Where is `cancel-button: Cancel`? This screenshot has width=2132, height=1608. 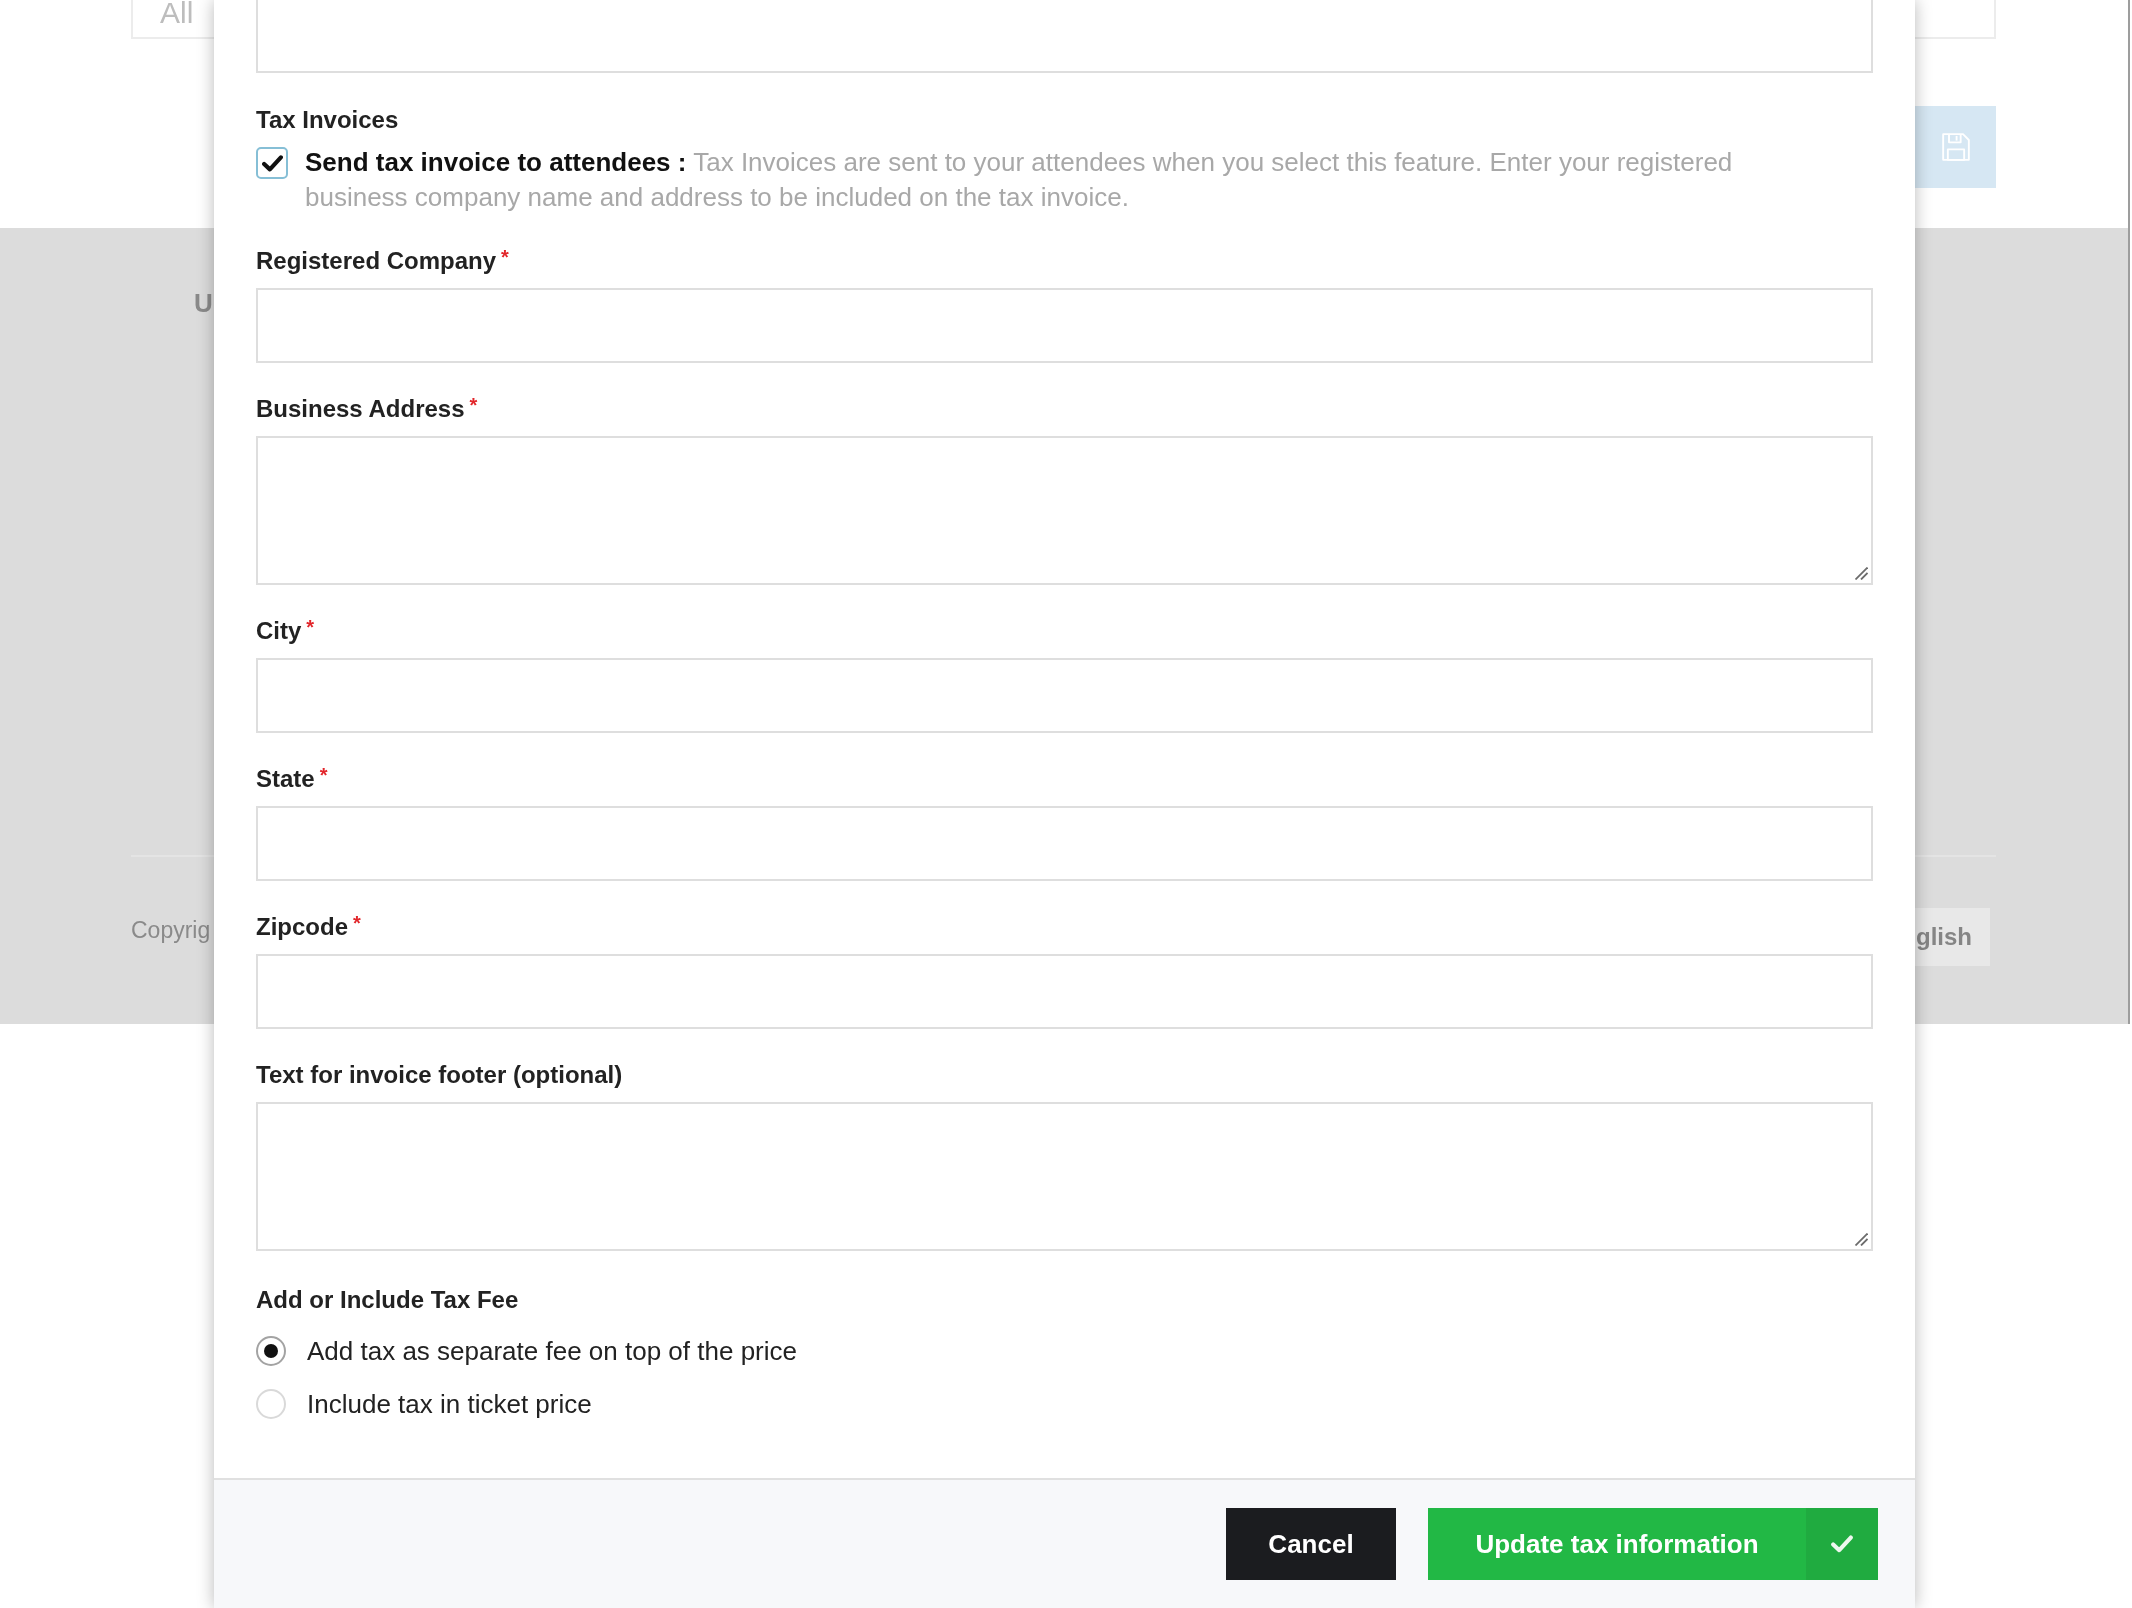
cancel-button: Cancel is located at coordinates (1311, 1544).